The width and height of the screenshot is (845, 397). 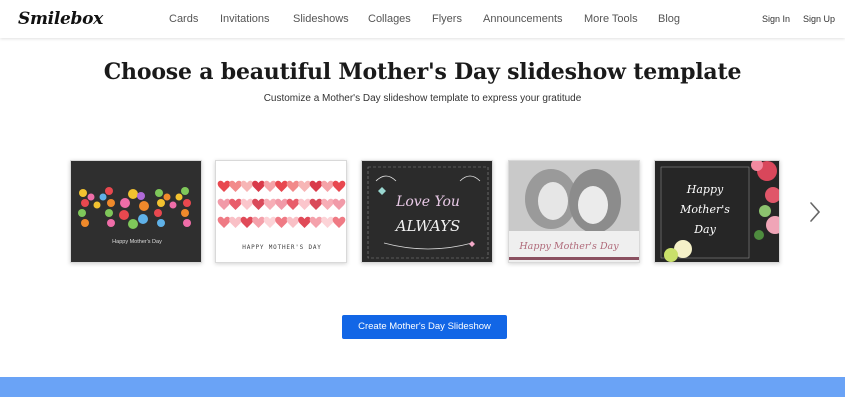 I want to click on template-card-happy-mothers-day-flowers: Happy Mother's Day, so click(x=717, y=211).